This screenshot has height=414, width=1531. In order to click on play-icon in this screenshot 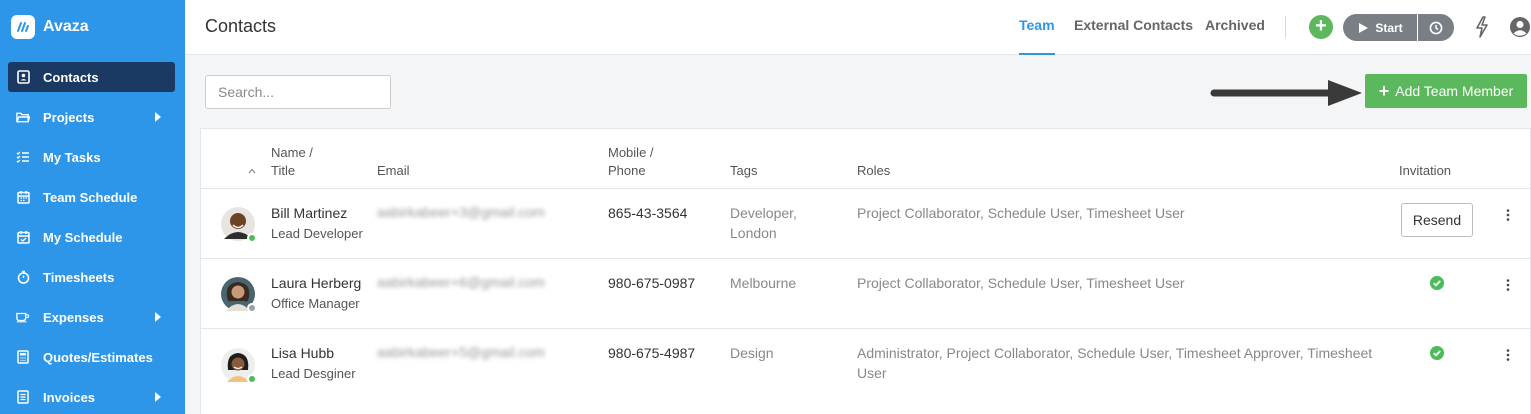, I will do `click(1364, 27)`.